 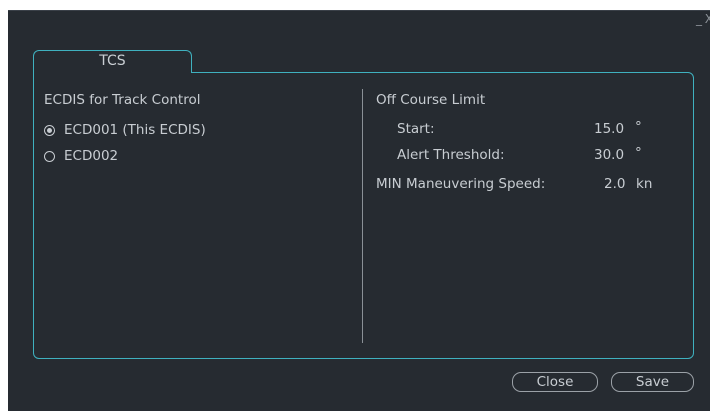 I want to click on start-value: 15.0, so click(x=609, y=129).